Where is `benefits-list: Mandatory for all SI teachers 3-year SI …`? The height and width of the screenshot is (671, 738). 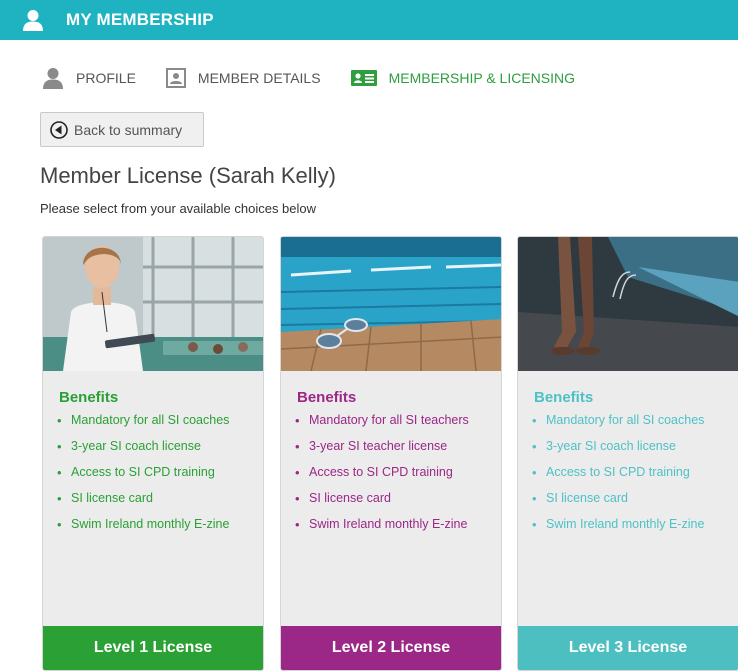 benefits-list: Mandatory for all SI teachers 3-year SI … is located at coordinates (390, 479).